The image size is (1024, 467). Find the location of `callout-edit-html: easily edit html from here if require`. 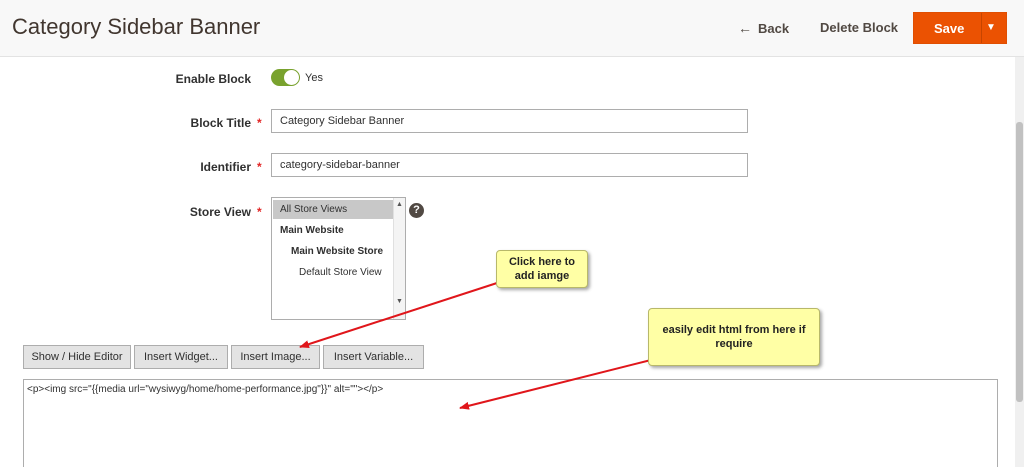

callout-edit-html: easily edit html from here if require is located at coordinates (734, 337).